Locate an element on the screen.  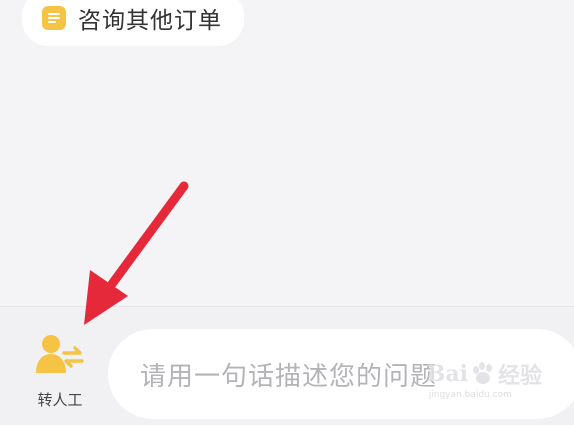
transfer-to-agent-button: 转人工 is located at coordinates (60, 374).